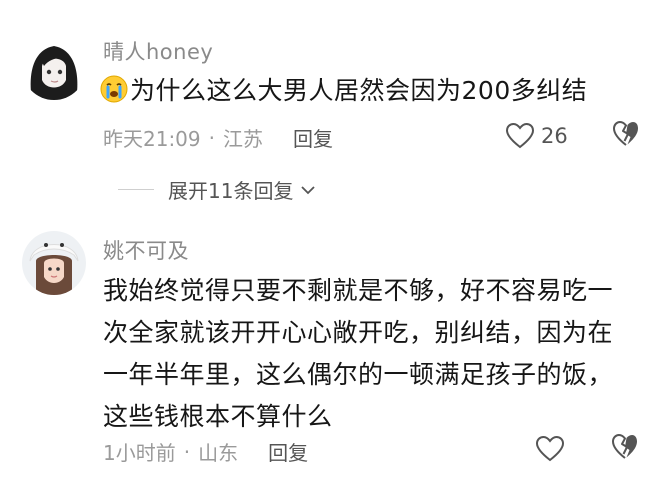 The height and width of the screenshot is (477, 660). I want to click on like-button, so click(553, 449).